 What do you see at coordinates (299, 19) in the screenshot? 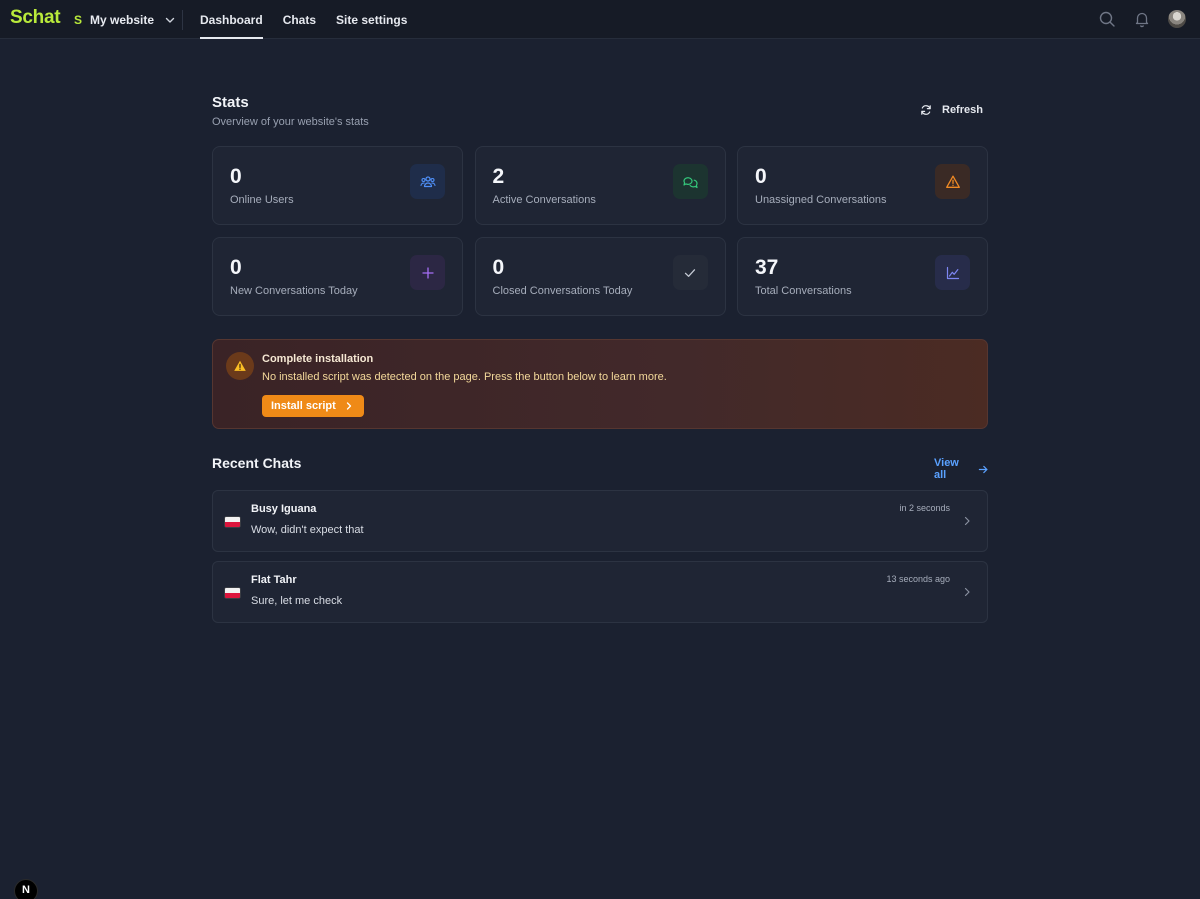
I see `tab-chats: Chats` at bounding box center [299, 19].